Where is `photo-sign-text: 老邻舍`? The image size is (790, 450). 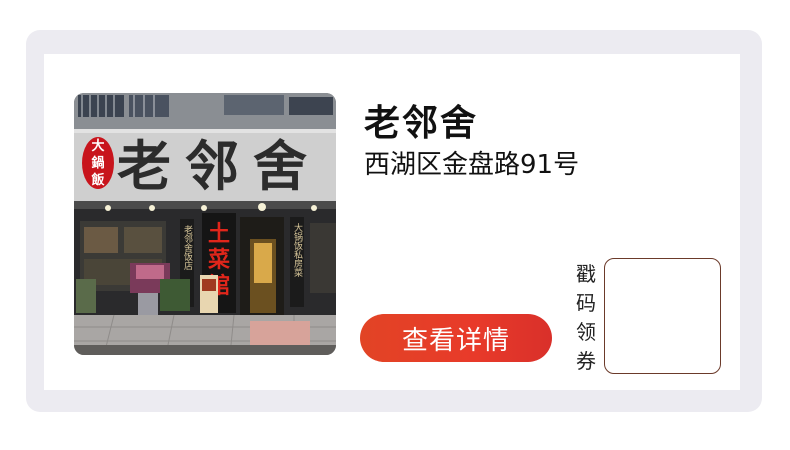 photo-sign-text: 老邻舍 is located at coordinates (219, 166).